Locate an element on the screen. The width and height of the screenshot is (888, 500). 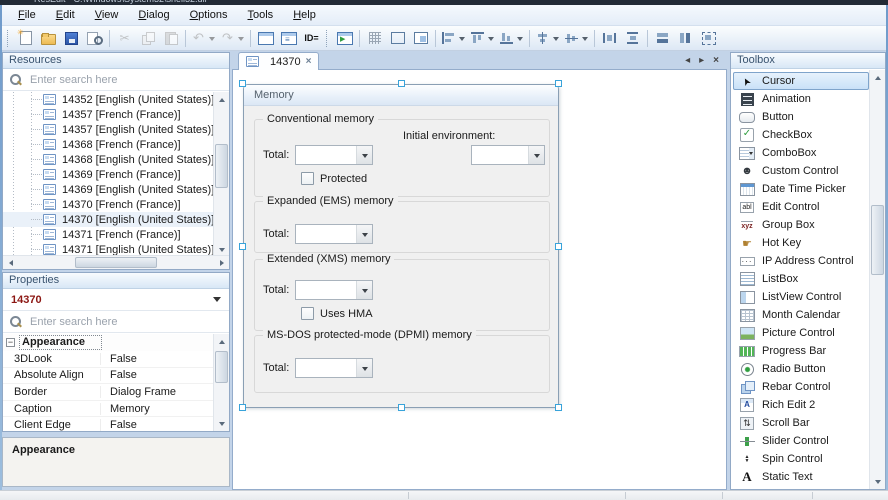
properties-object-selector: 14370 is located at coordinates (116, 300).